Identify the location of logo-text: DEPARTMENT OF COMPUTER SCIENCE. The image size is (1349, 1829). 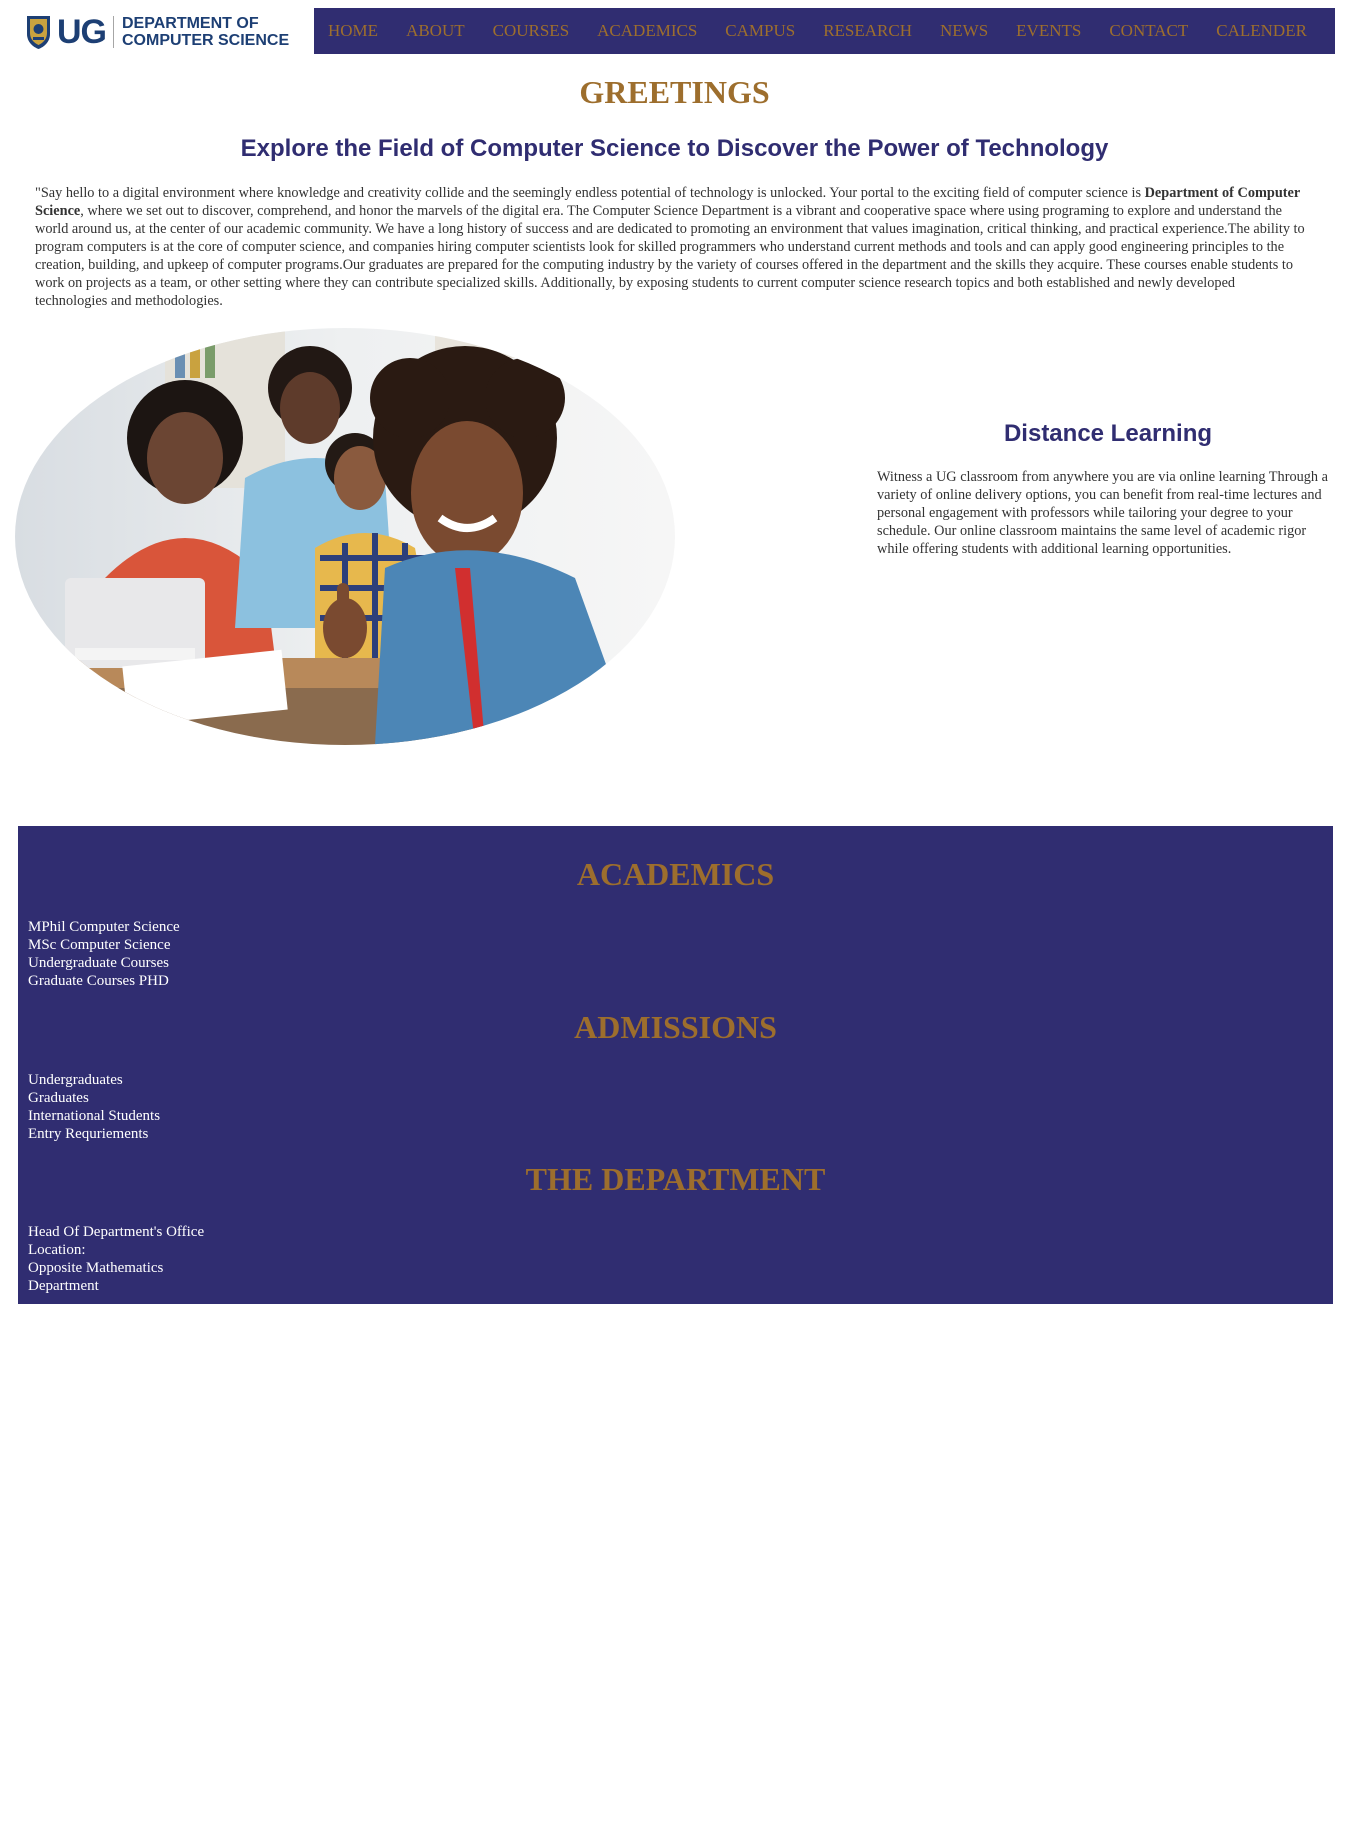
(205, 32).